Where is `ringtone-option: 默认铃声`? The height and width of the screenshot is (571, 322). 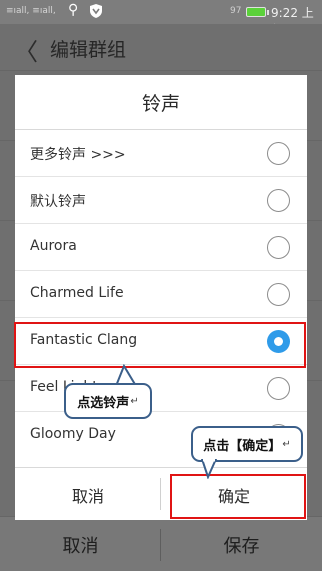 ringtone-option: 默认铃声 is located at coordinates (161, 200).